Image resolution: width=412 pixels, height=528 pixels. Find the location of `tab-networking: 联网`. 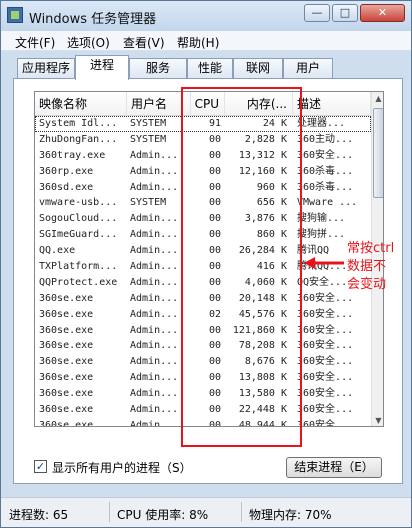

tab-networking: 联网 is located at coordinates (258, 68).